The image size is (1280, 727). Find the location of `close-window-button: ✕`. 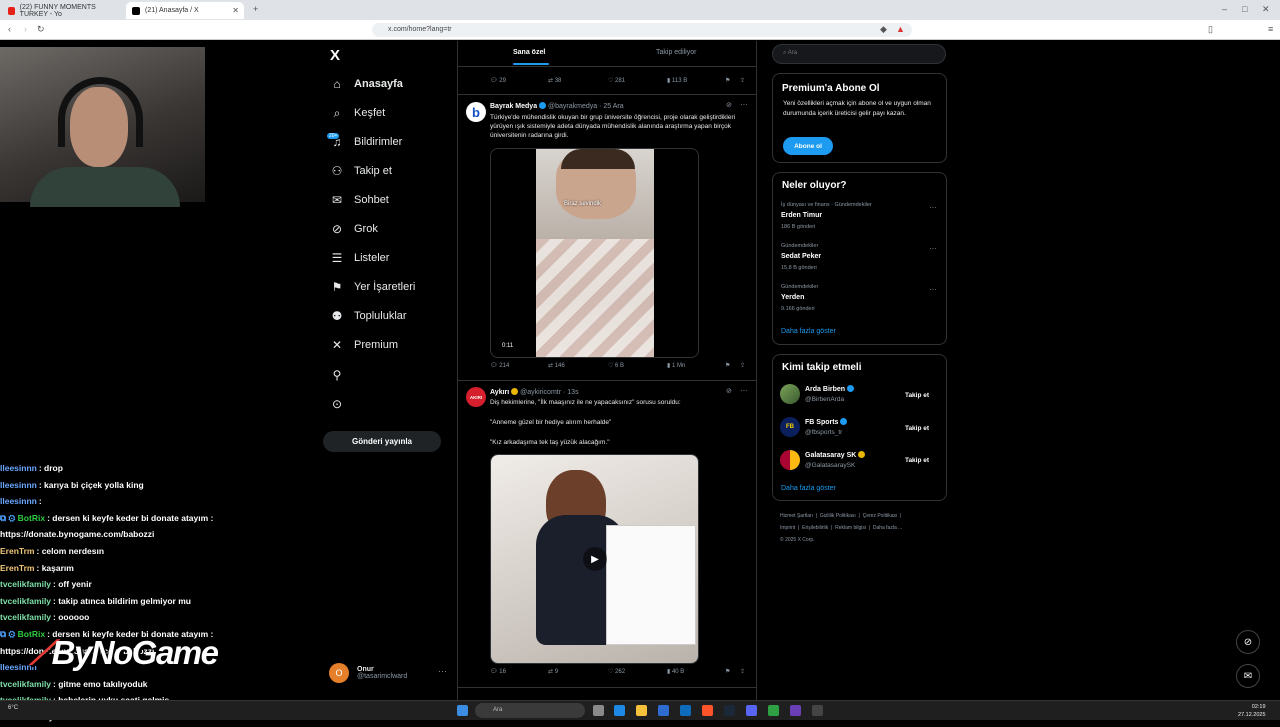

close-window-button: ✕ is located at coordinates (1266, 9).